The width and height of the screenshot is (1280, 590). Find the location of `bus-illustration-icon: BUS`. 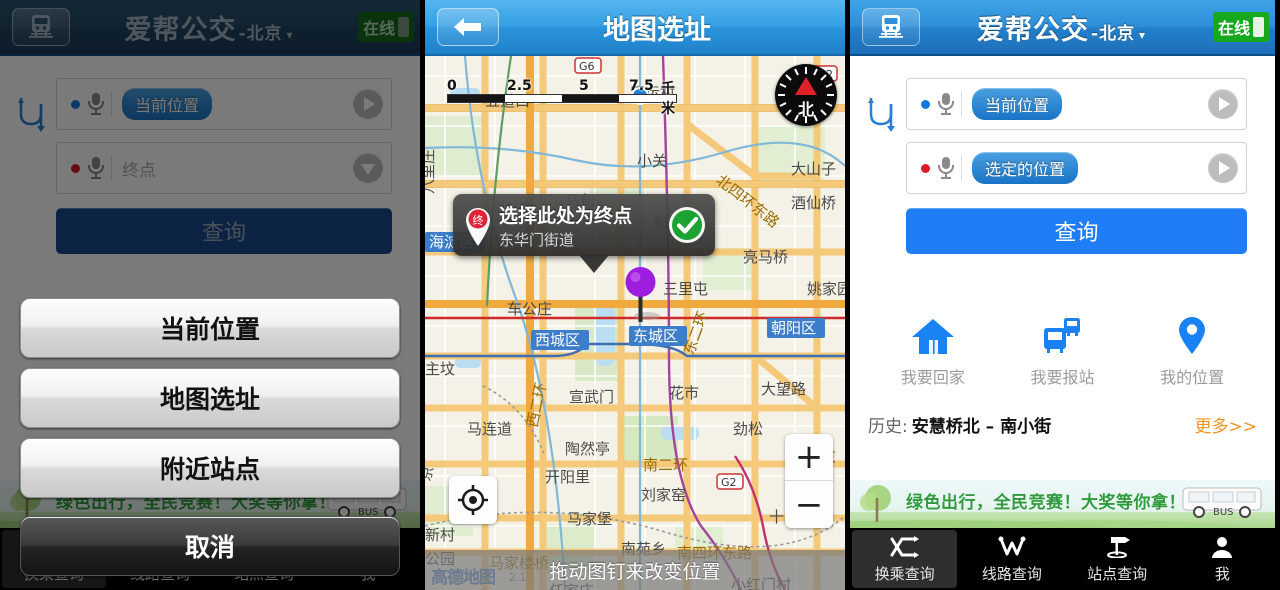

bus-illustration-icon: BUS is located at coordinates (1222, 502).